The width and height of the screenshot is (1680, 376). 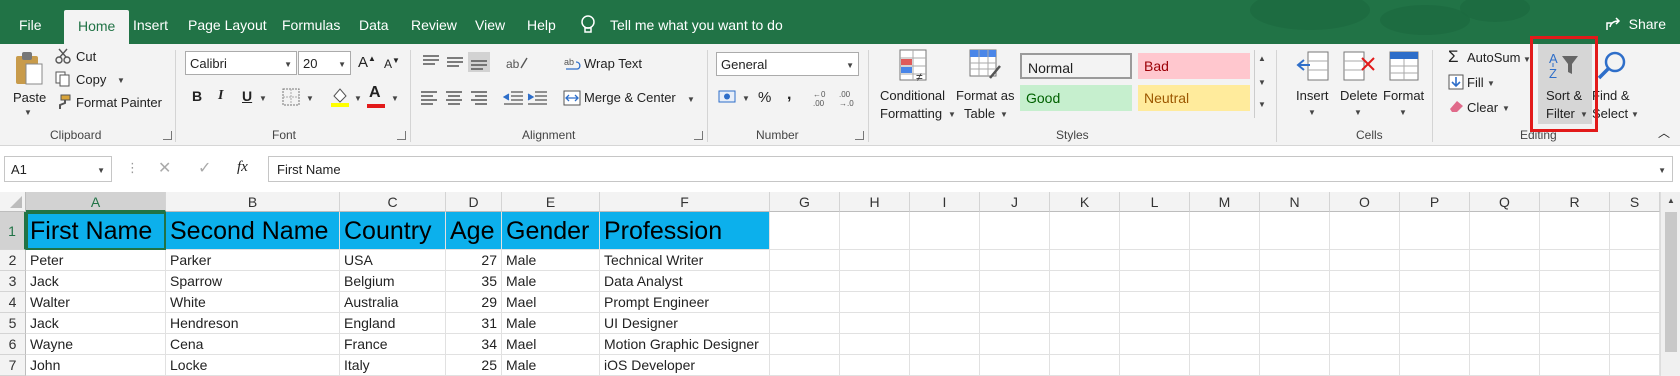 I want to click on name-box: A1 ▼, so click(x=58, y=169).